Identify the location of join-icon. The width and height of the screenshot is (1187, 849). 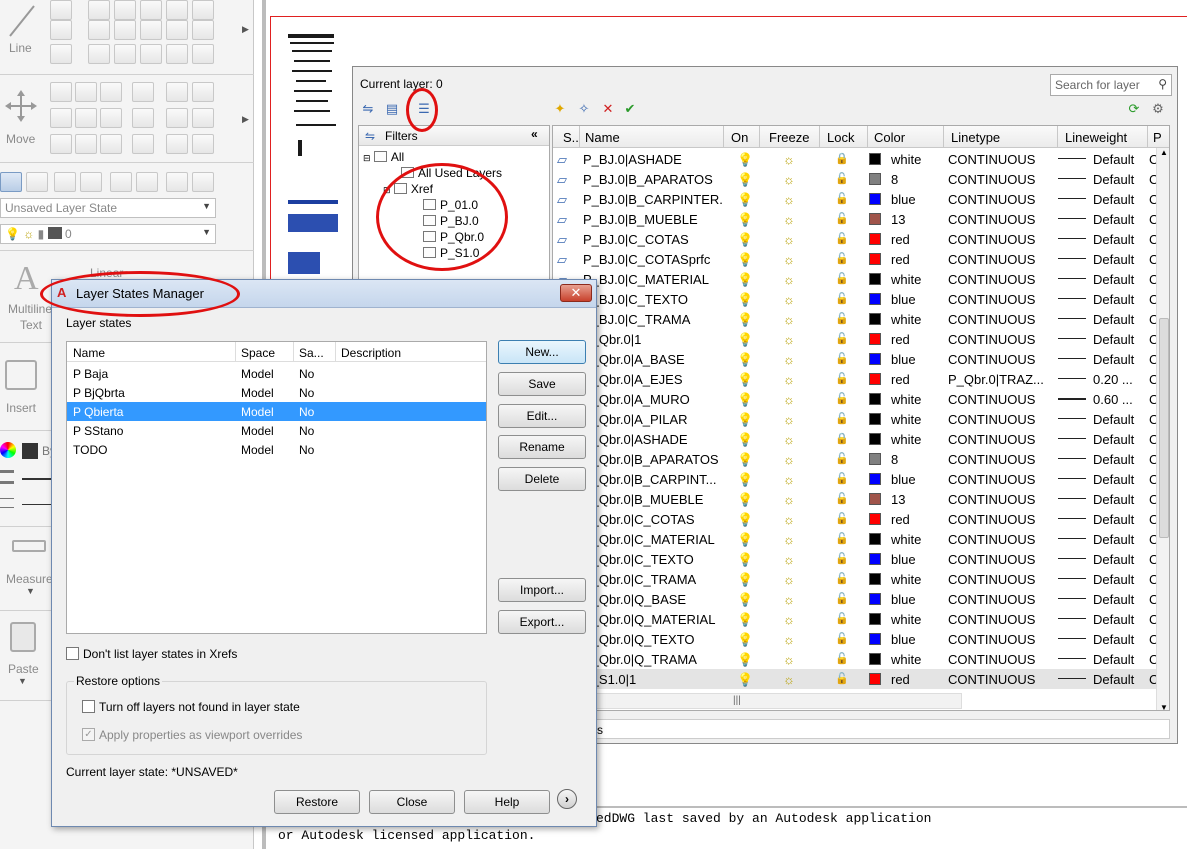
(86, 144).